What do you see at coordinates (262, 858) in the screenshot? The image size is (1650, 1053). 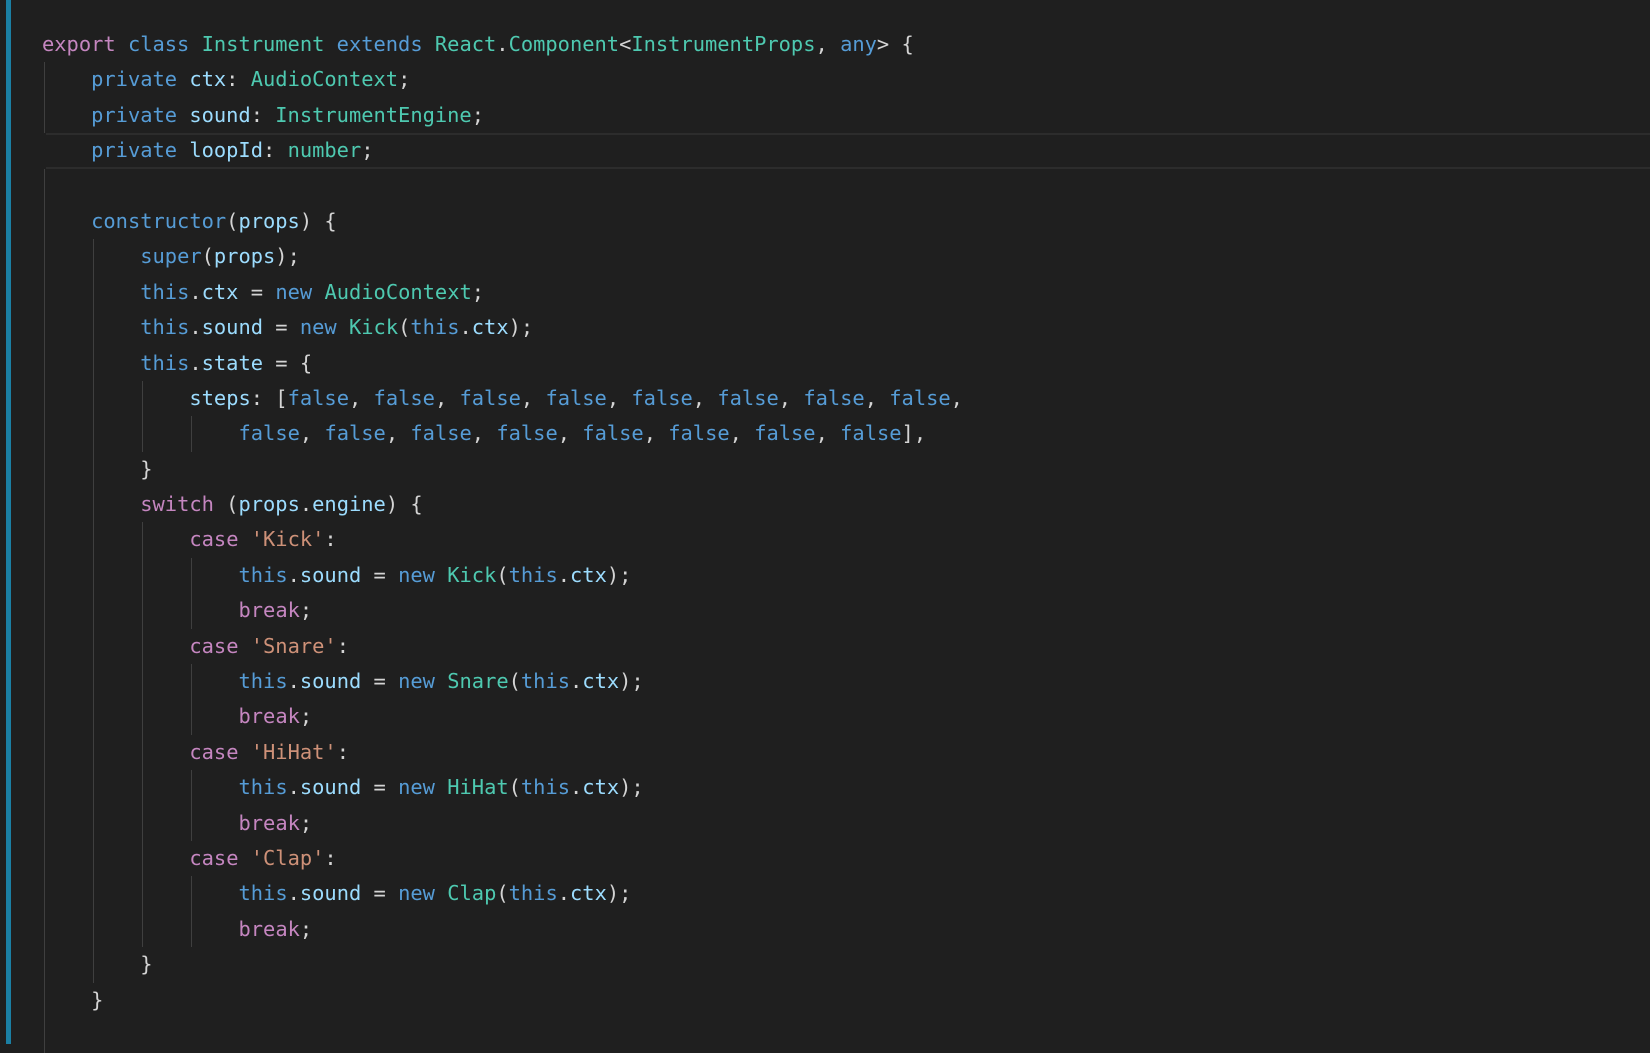 I see `code-text: case 'Clap':` at bounding box center [262, 858].